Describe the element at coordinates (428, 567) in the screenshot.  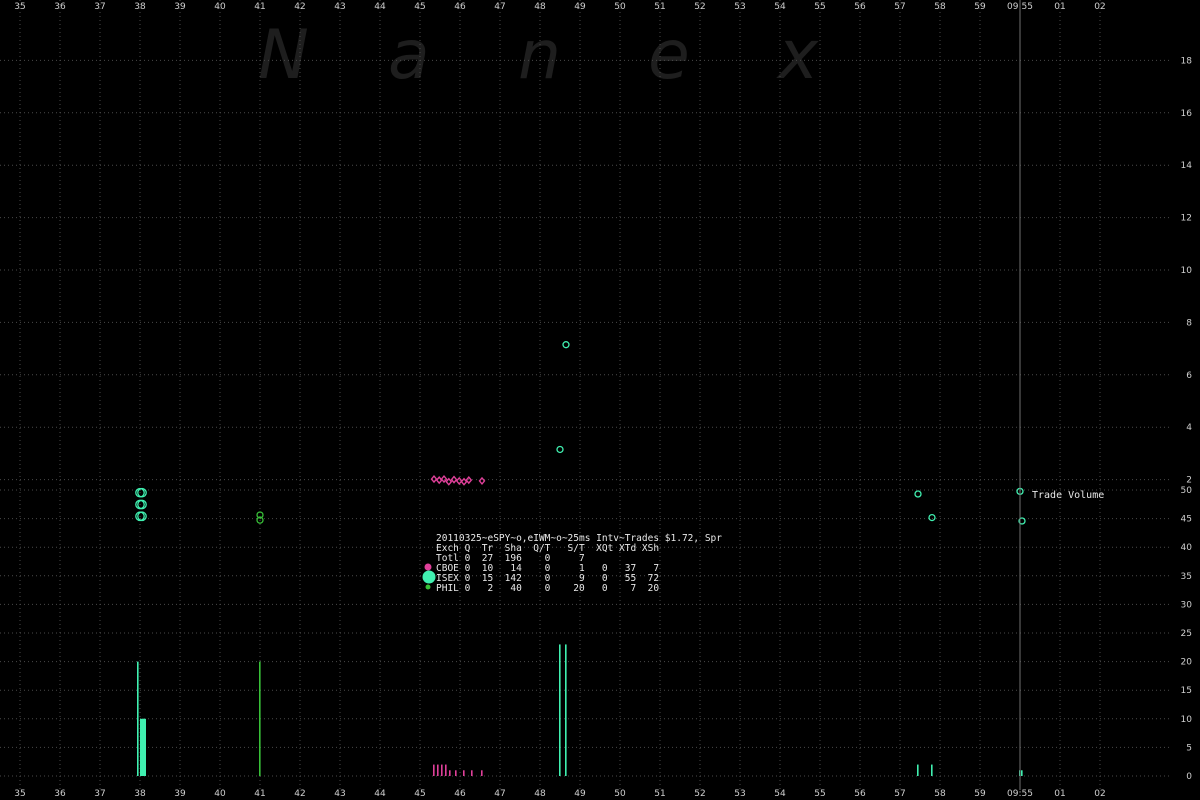
I see `cboe-legend-marker` at that location.